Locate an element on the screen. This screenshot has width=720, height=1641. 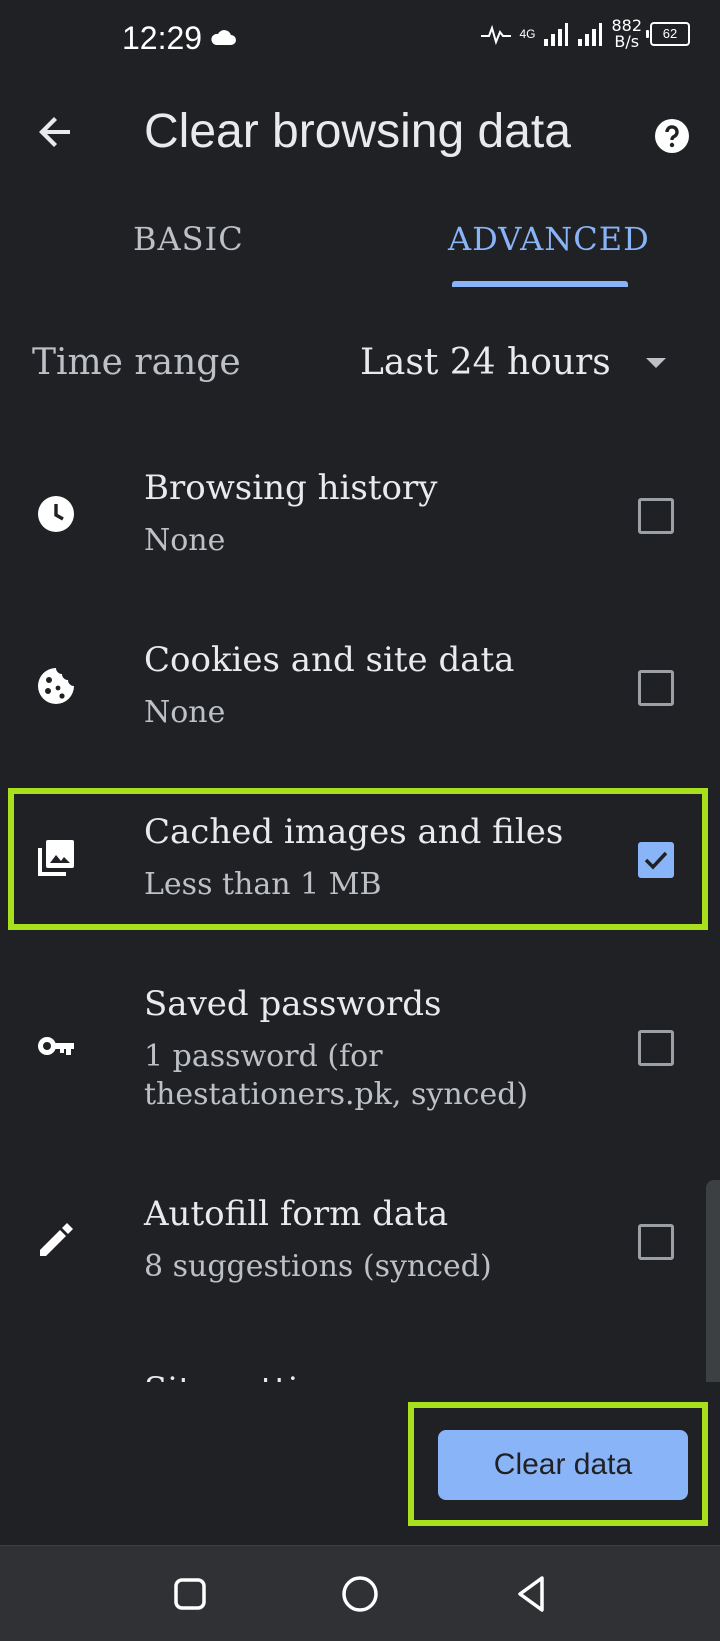
autofill-checkbox is located at coordinates (656, 1242).